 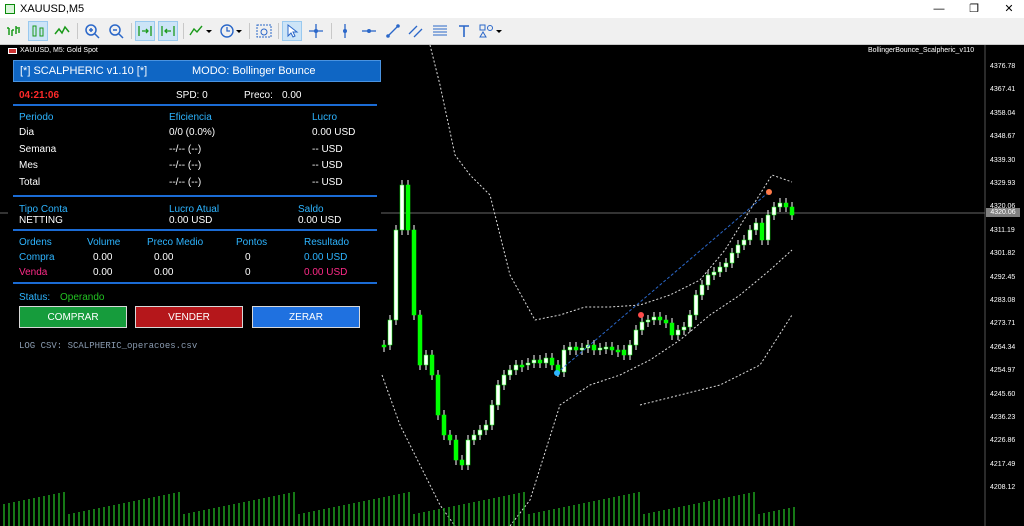 What do you see at coordinates (491, 31) in the screenshot?
I see `shapes-icon` at bounding box center [491, 31].